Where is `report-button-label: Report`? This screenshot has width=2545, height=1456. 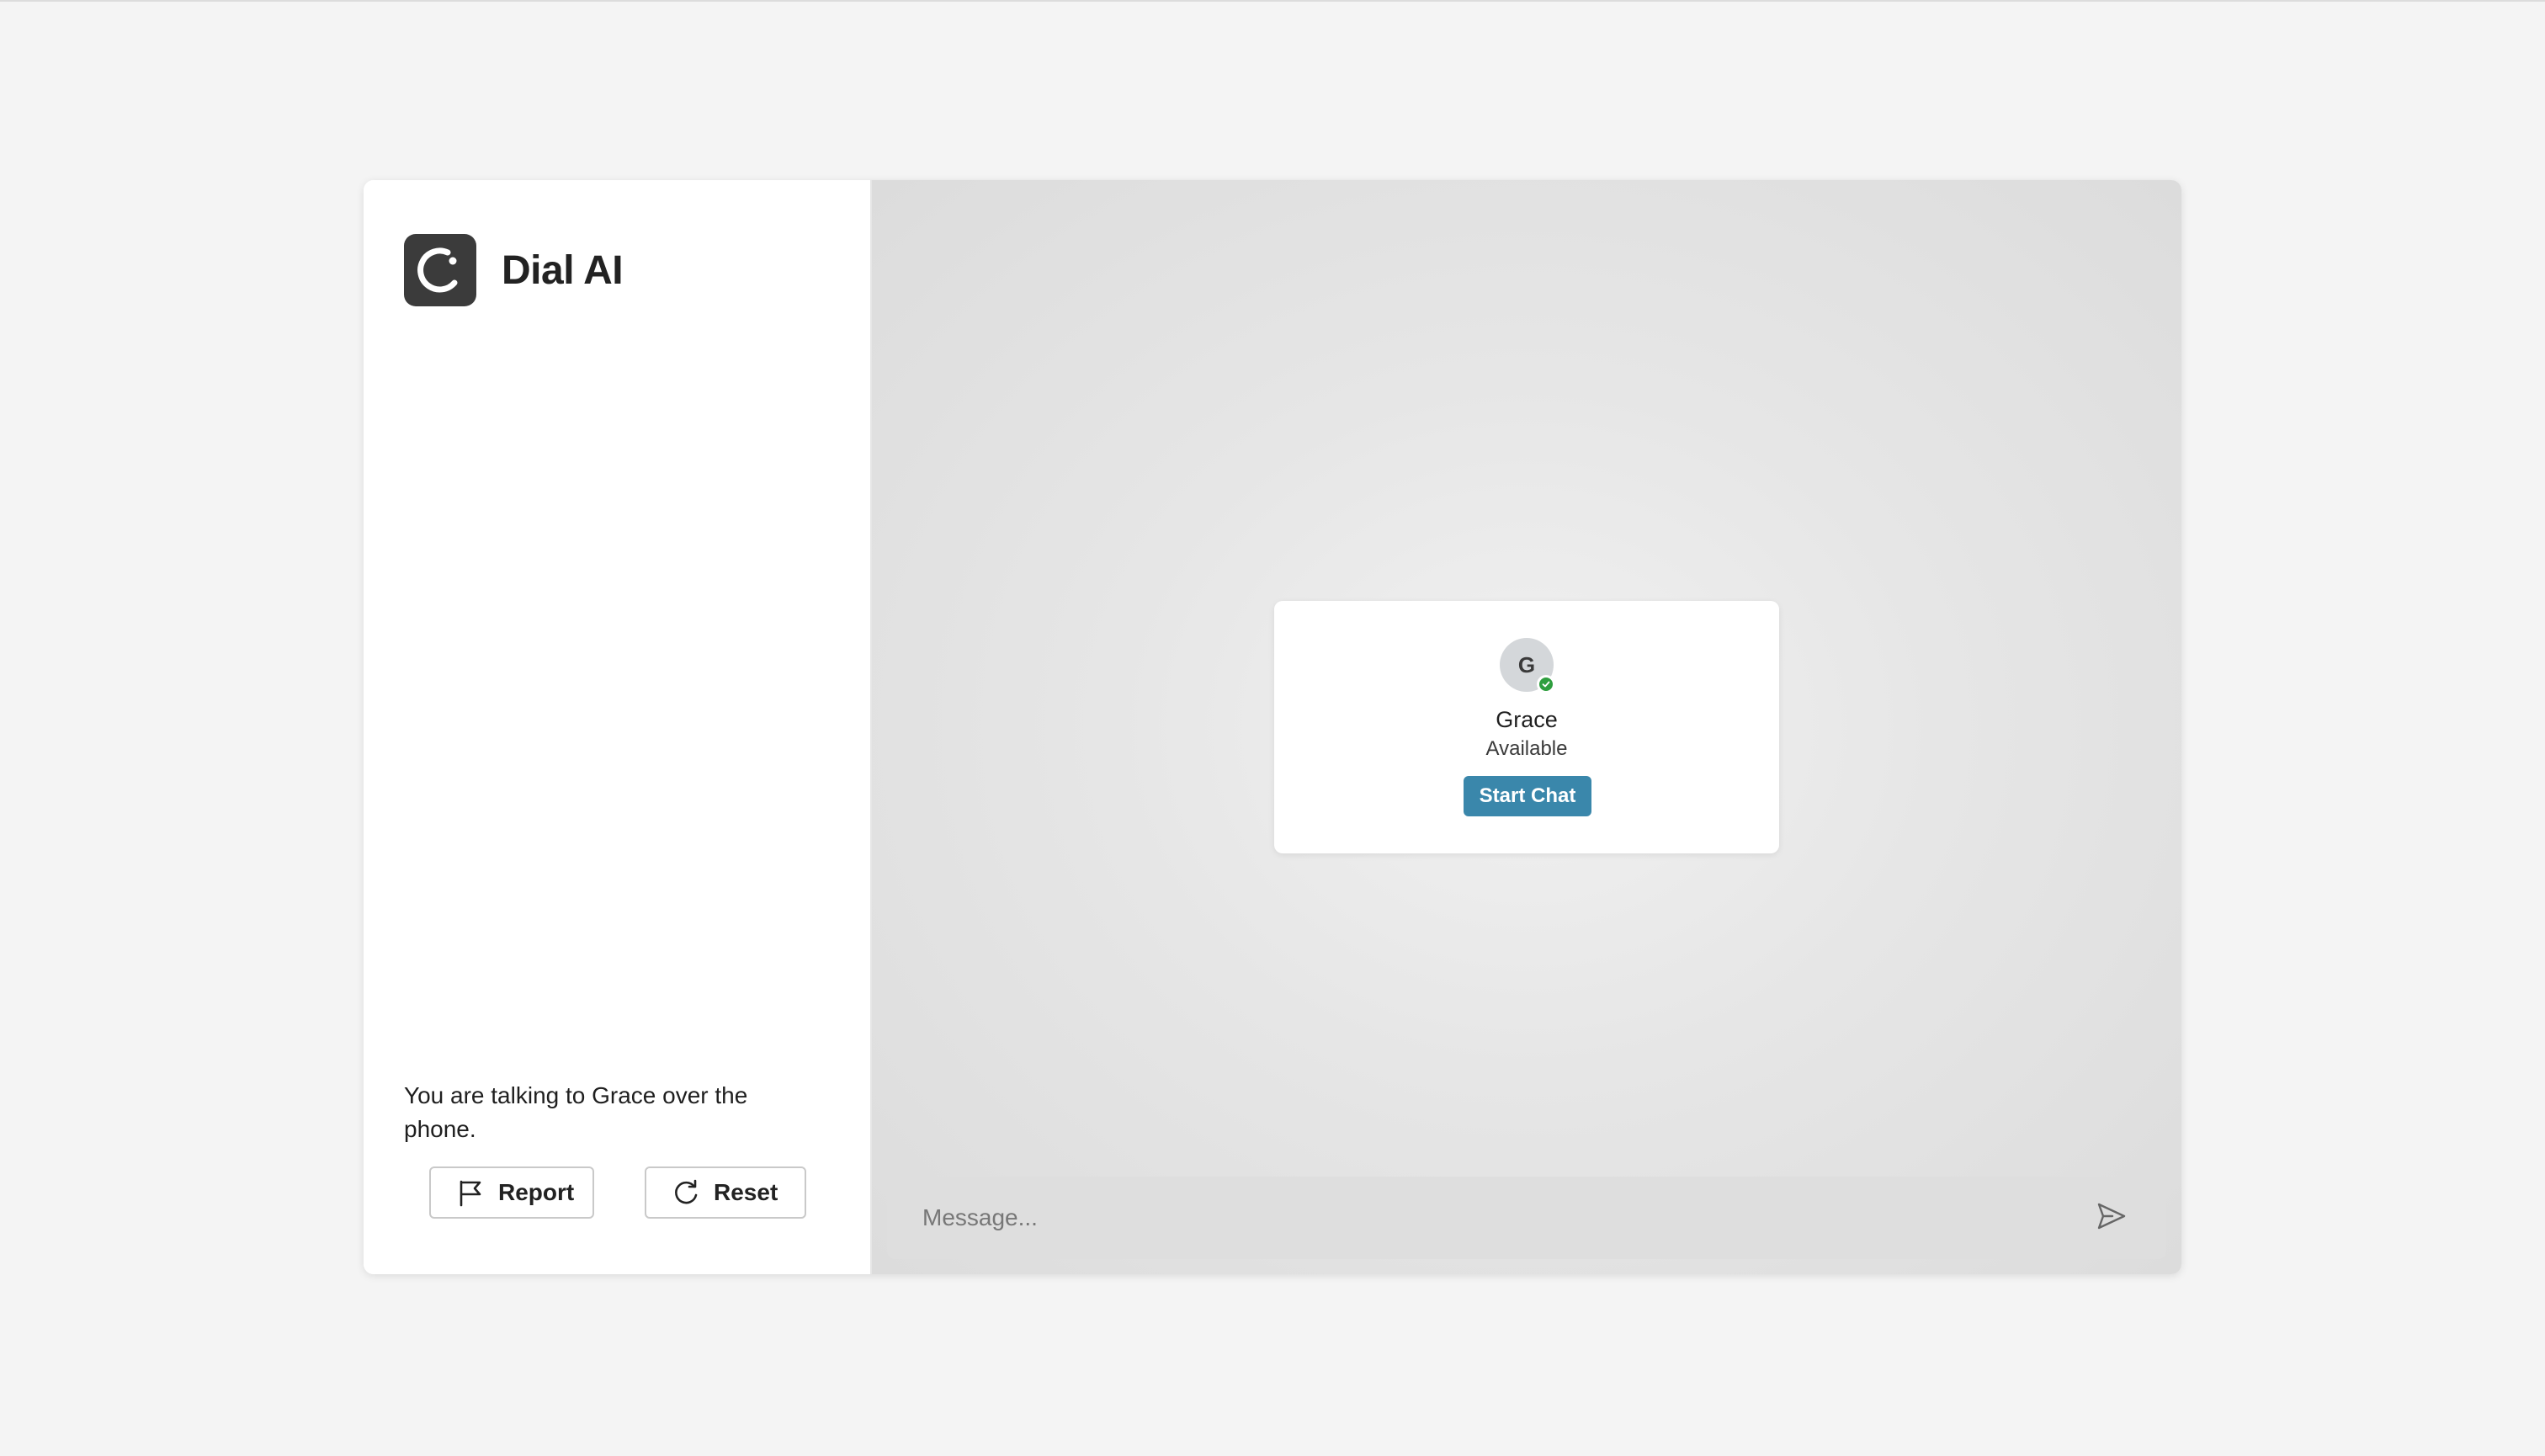 report-button-label: Report is located at coordinates (536, 1192).